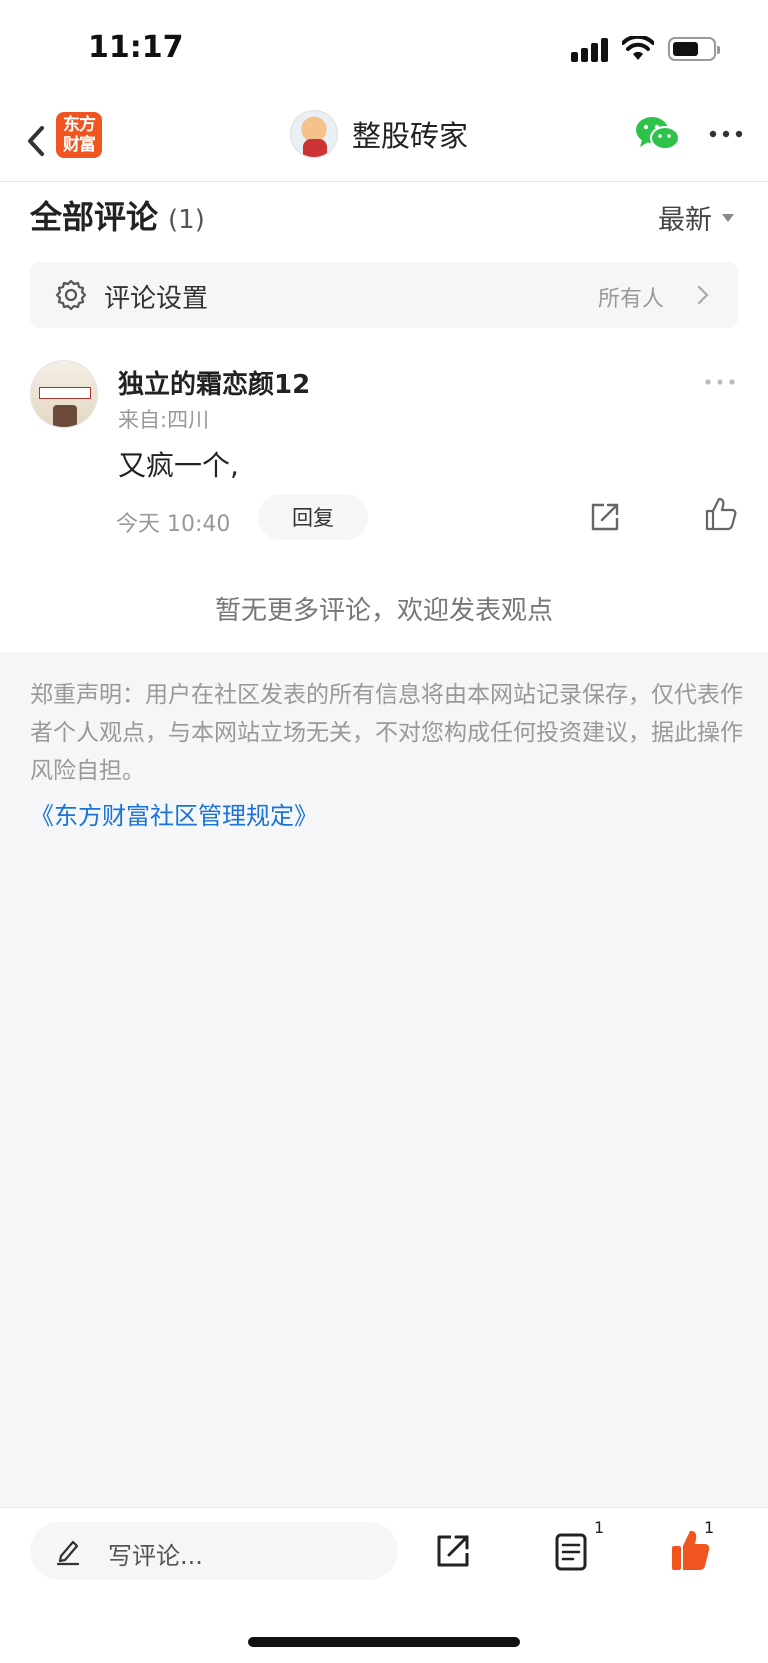 The height and width of the screenshot is (1663, 768). What do you see at coordinates (186, 220) in the screenshot?
I see `comments-count: (1)` at bounding box center [186, 220].